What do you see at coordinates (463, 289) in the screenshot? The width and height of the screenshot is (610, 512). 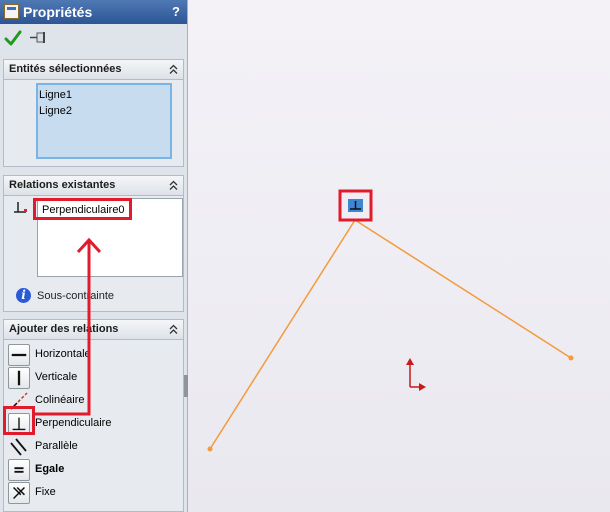 I see `sketch-line-ligne2` at bounding box center [463, 289].